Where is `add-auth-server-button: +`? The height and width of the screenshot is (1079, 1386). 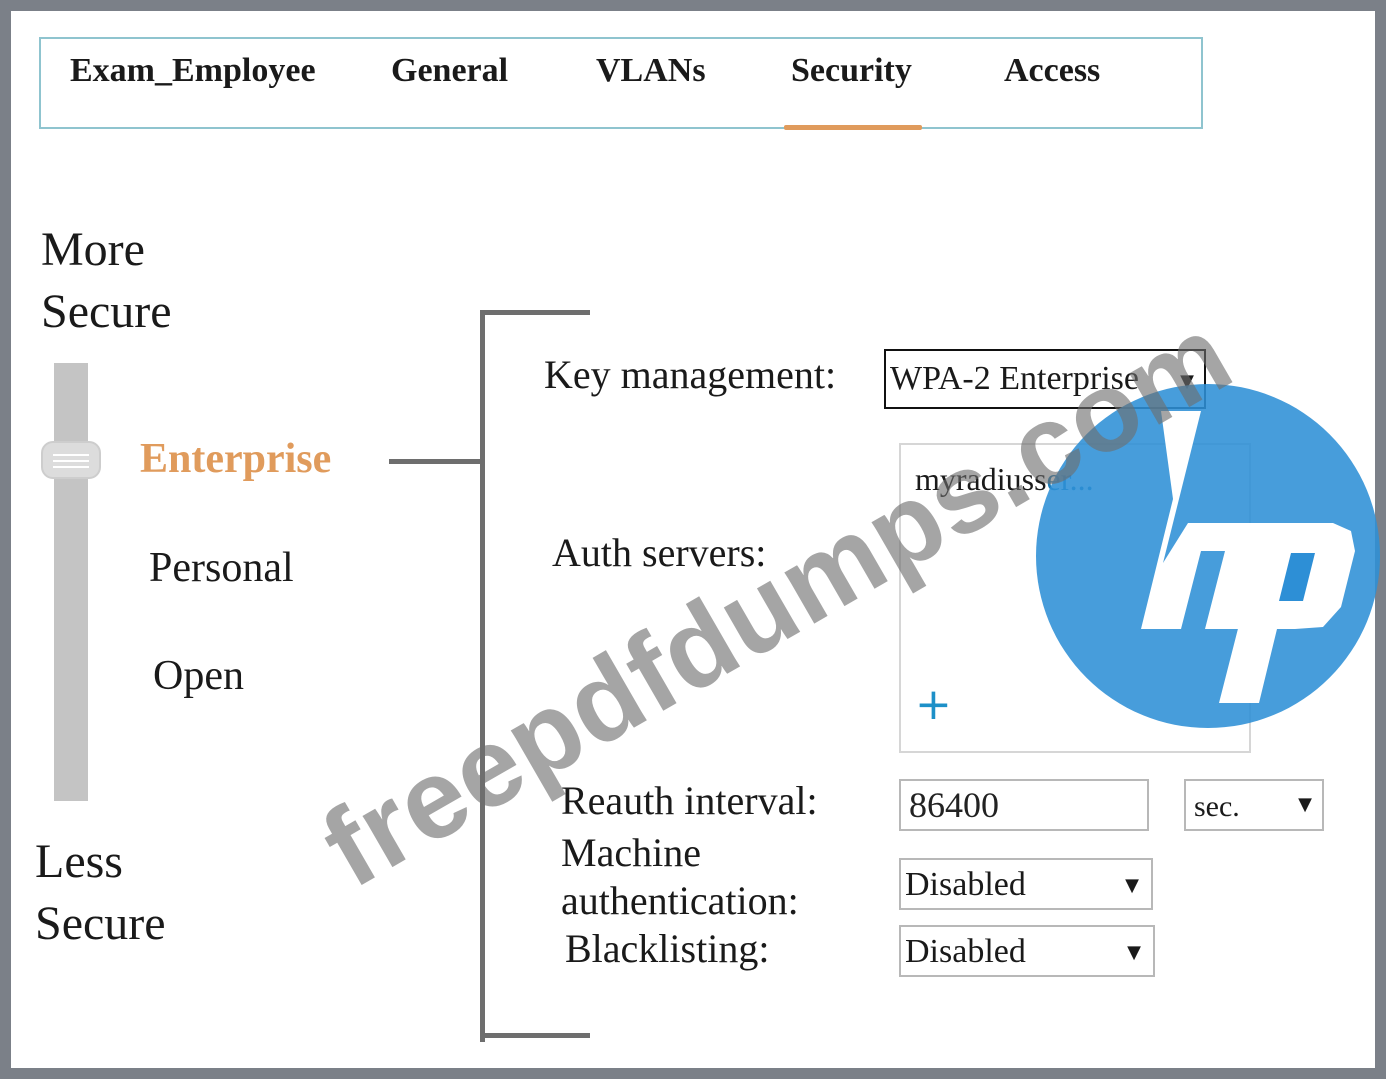 add-auth-server-button: + is located at coordinates (933, 705).